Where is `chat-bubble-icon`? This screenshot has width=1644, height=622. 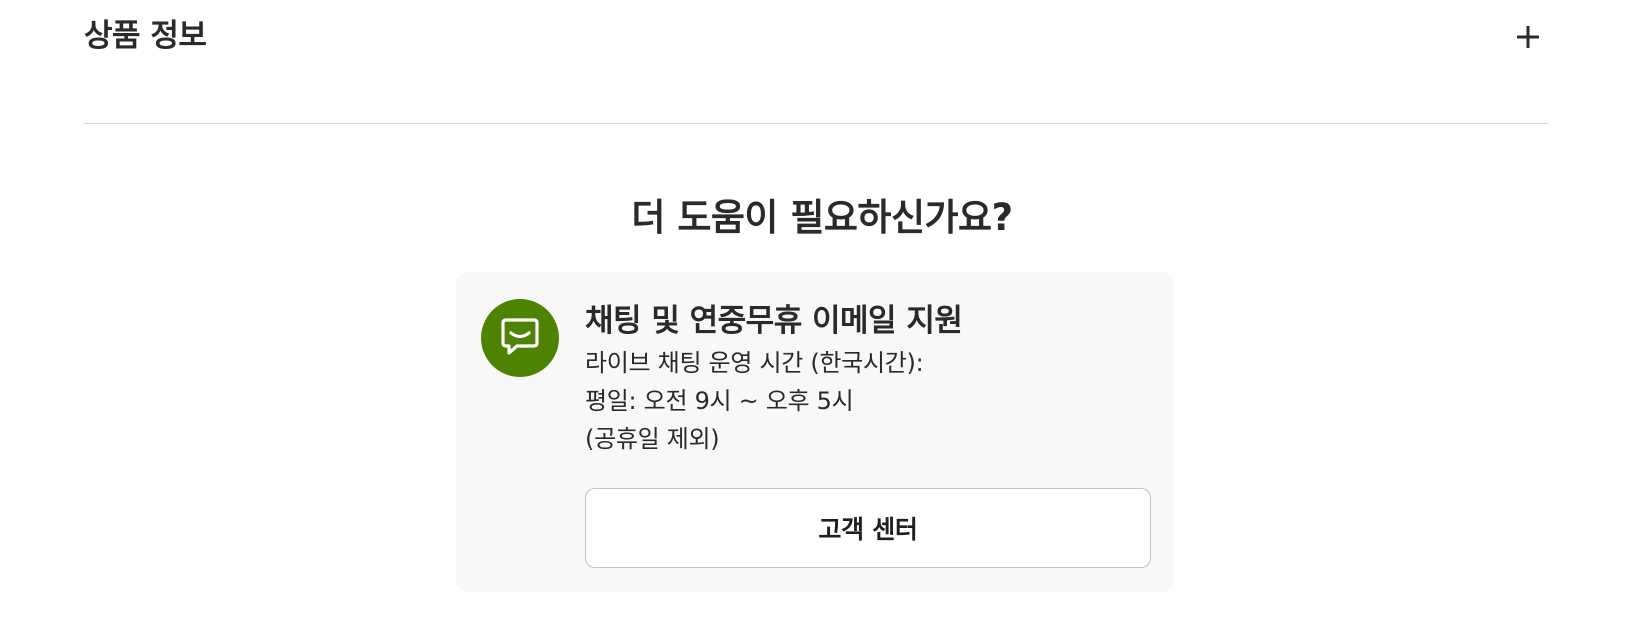 chat-bubble-icon is located at coordinates (520, 336).